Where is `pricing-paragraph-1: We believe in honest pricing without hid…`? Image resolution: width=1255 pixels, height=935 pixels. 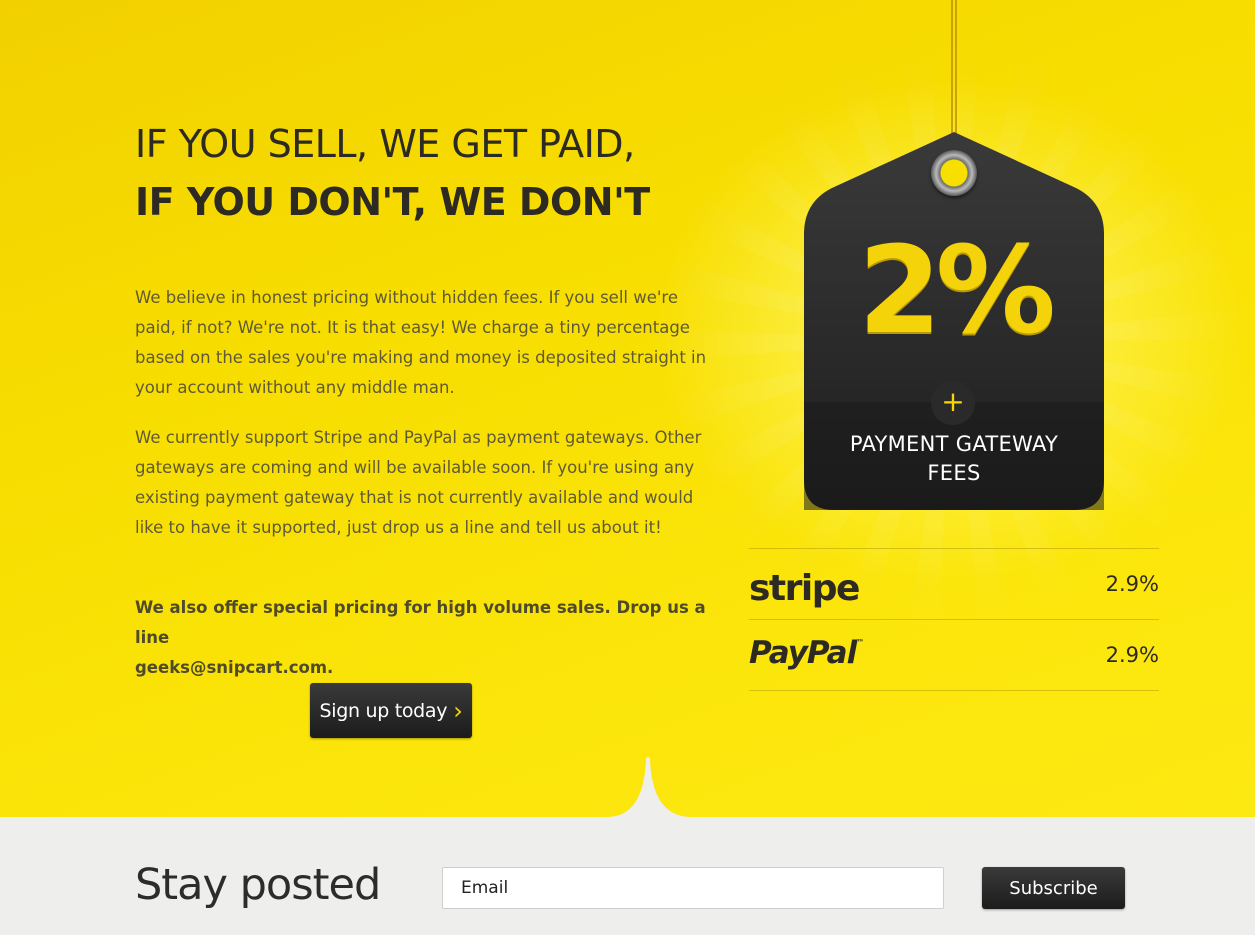 pricing-paragraph-1: We believe in honest pricing without hid… is located at coordinates (421, 342).